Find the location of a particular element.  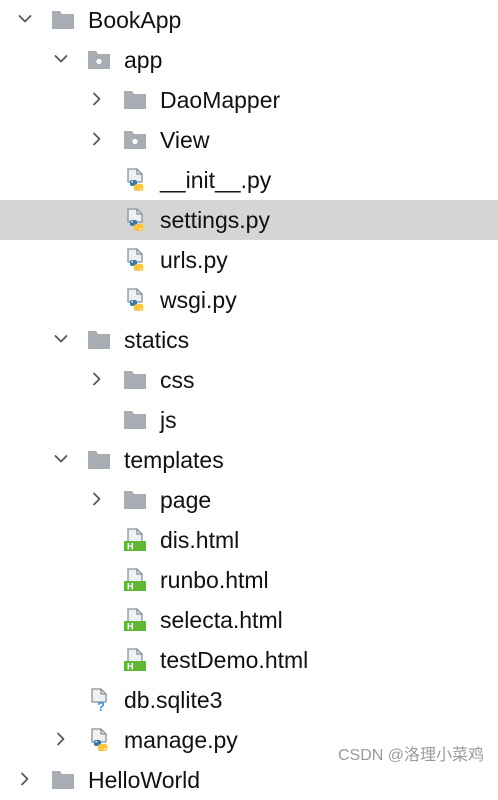

tree-item-label: manage.py is located at coordinates (181, 740).